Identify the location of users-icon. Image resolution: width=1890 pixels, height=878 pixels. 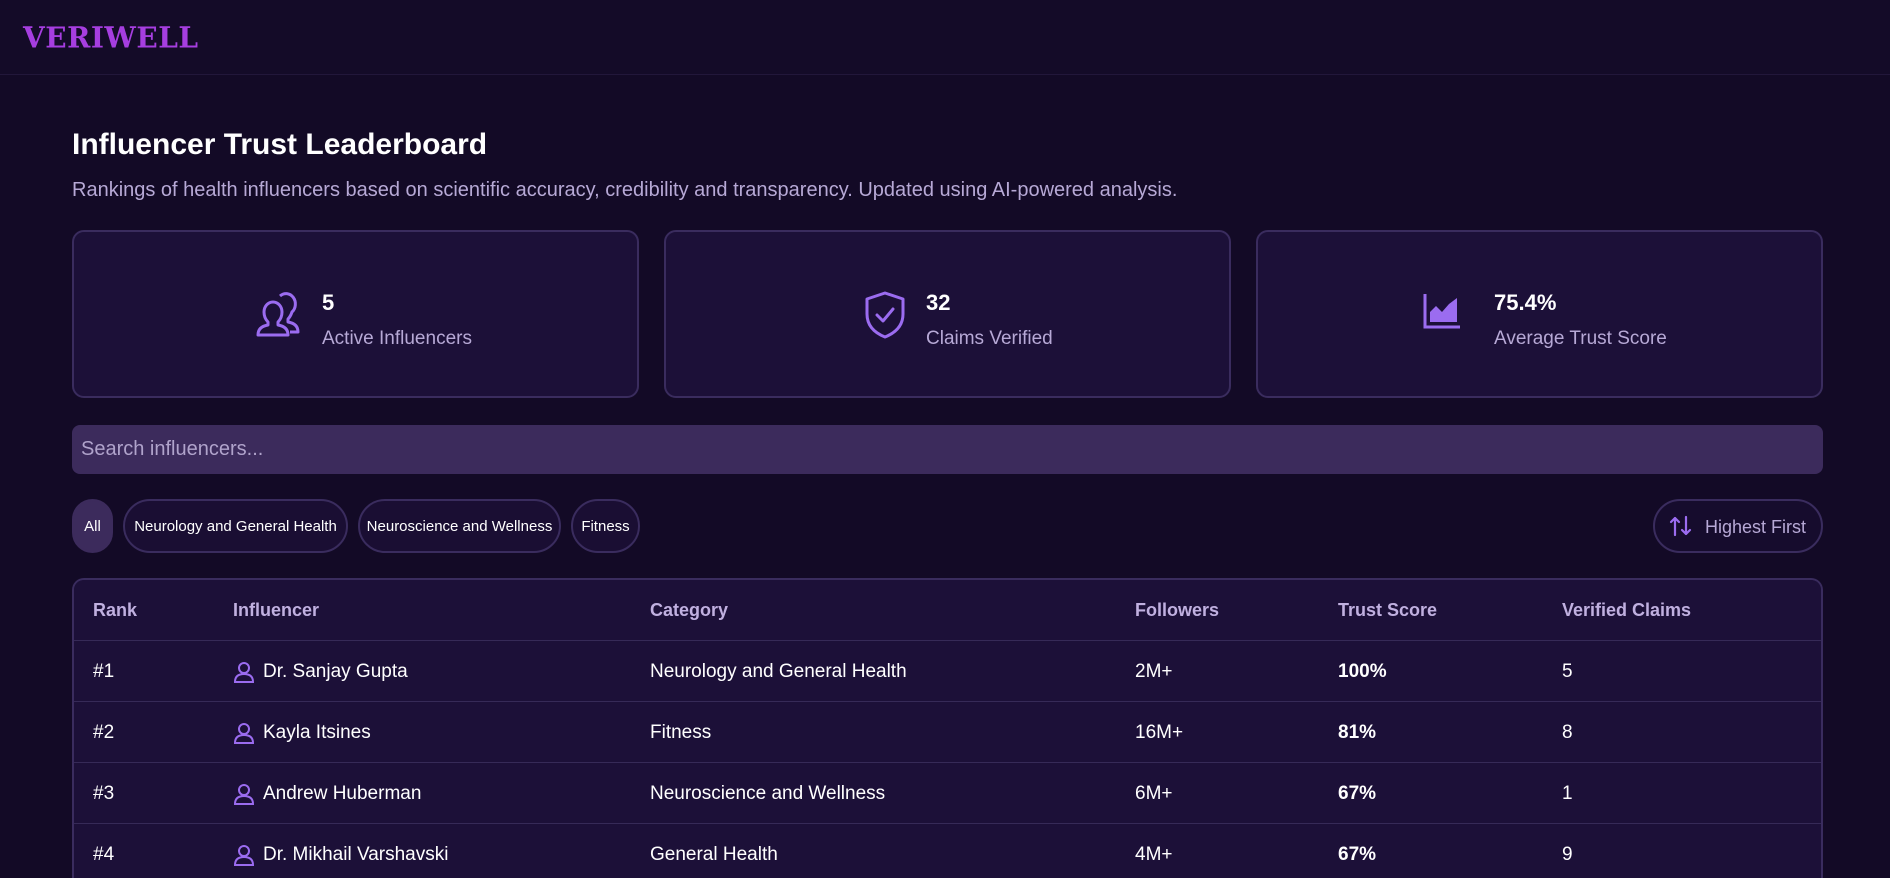
(276, 318).